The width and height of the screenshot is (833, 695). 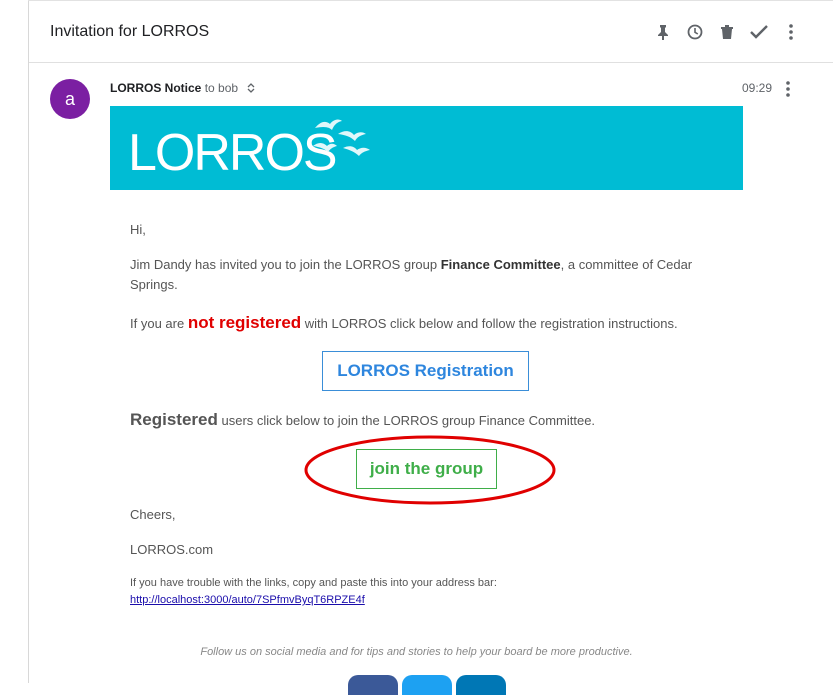 What do you see at coordinates (759, 32) in the screenshot?
I see `check-icon` at bounding box center [759, 32].